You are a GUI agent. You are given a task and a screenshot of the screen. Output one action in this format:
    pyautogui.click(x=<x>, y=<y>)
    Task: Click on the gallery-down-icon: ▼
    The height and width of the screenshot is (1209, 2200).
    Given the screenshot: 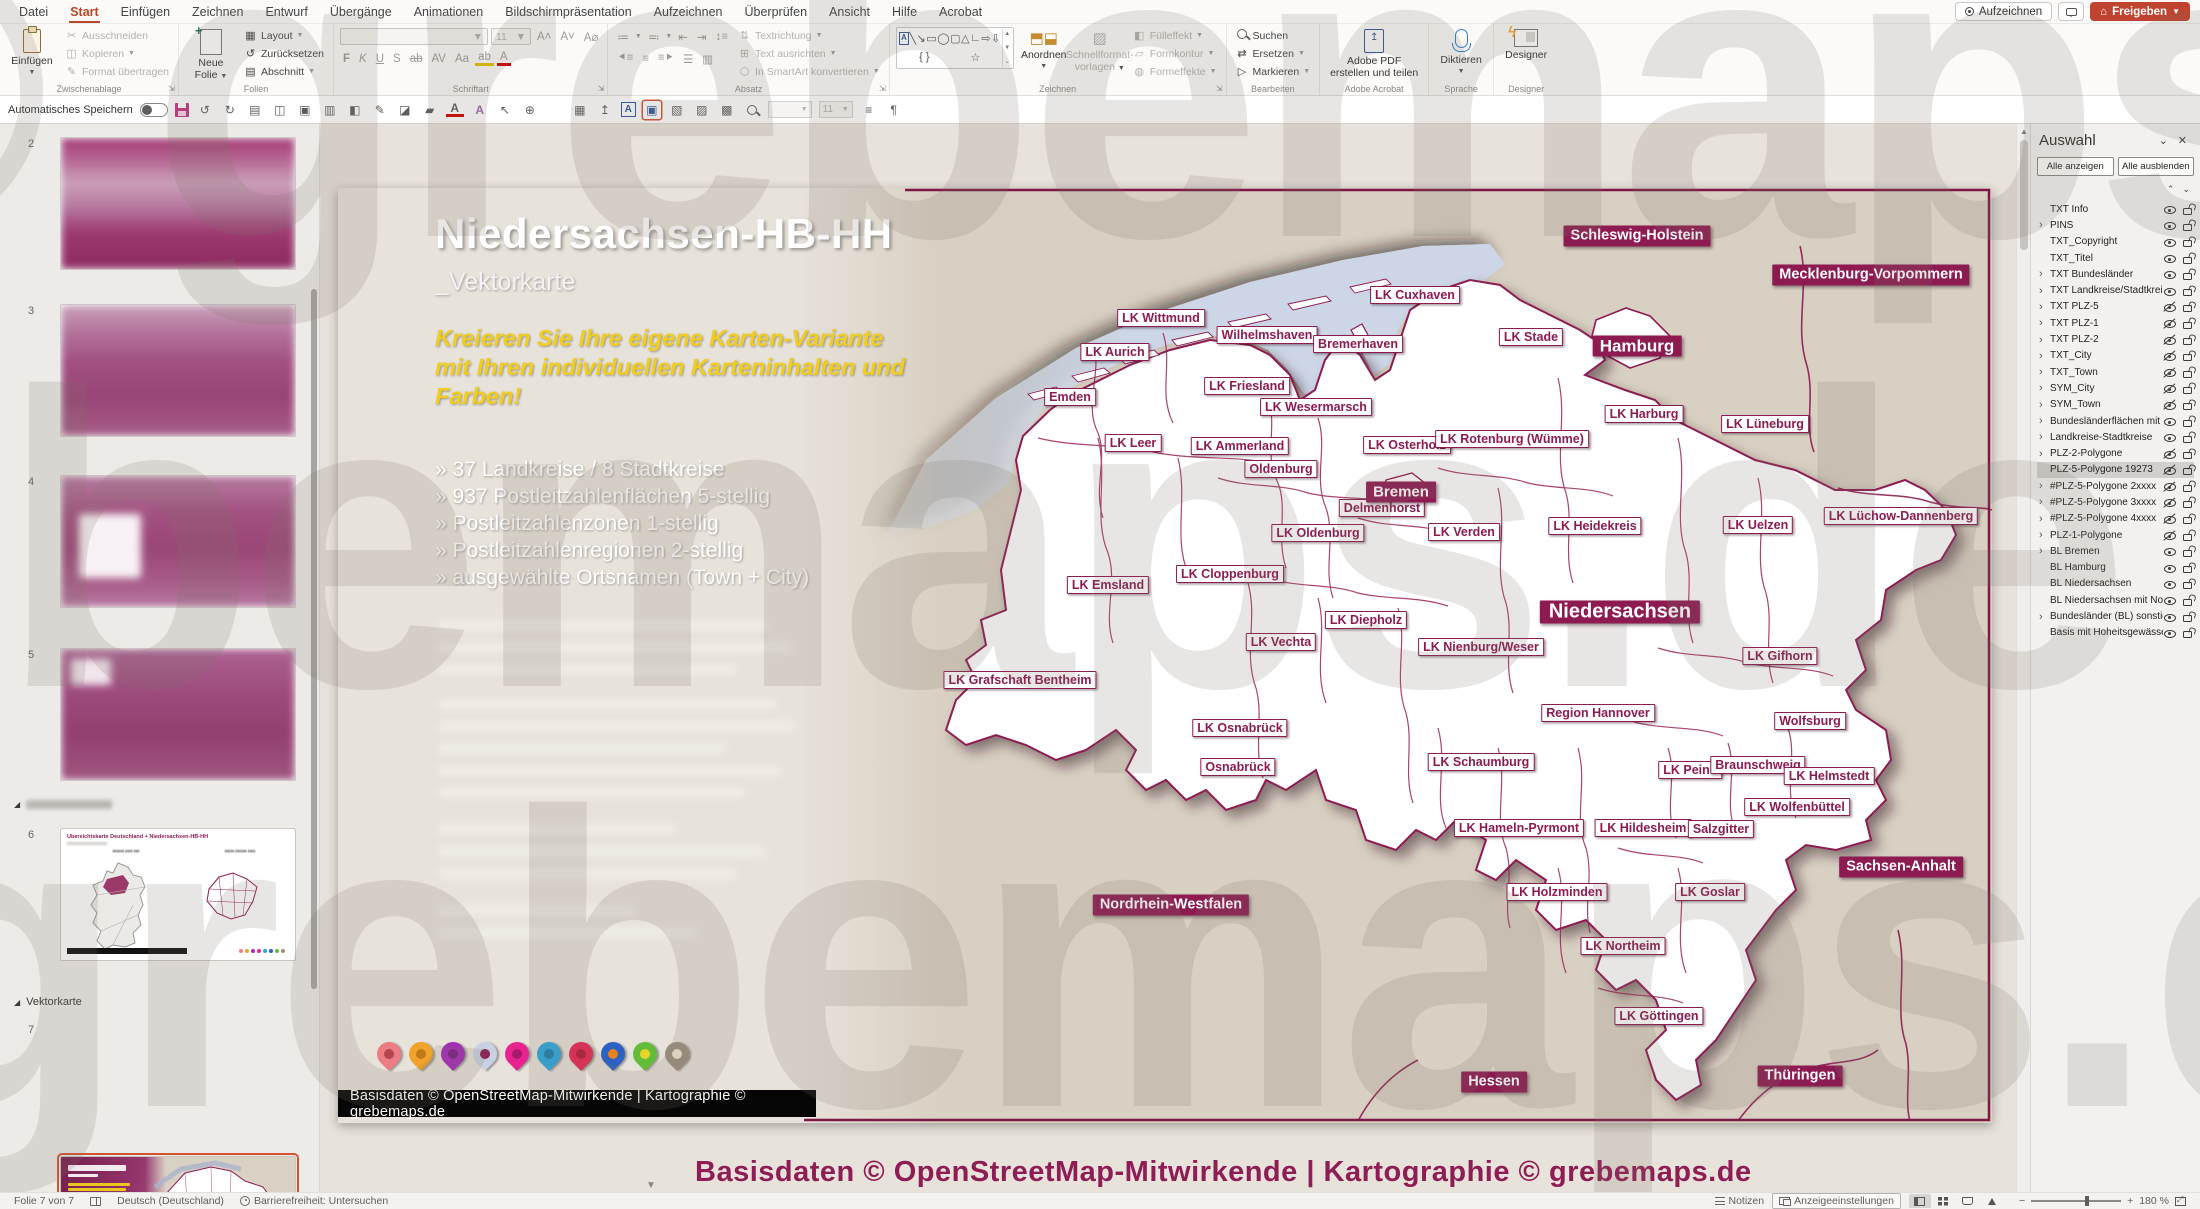 What is the action you would take?
    pyautogui.click(x=1007, y=48)
    